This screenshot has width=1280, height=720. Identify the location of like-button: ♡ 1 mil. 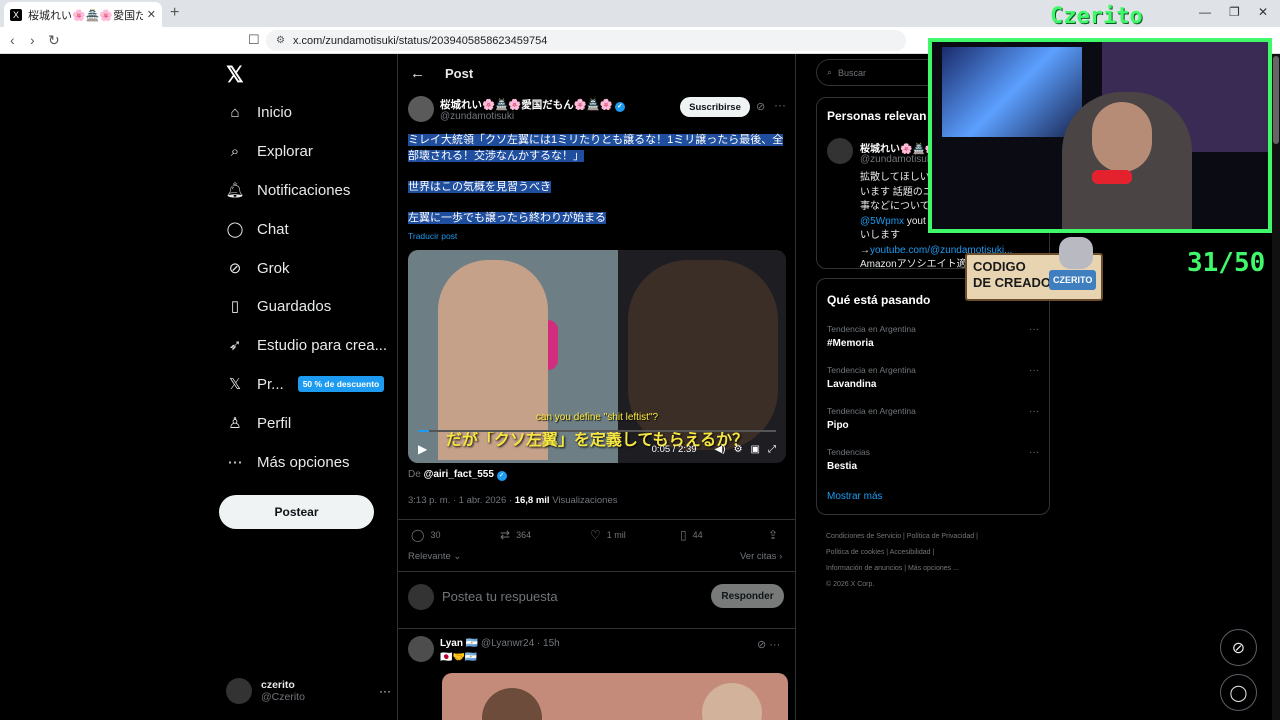
(608, 535).